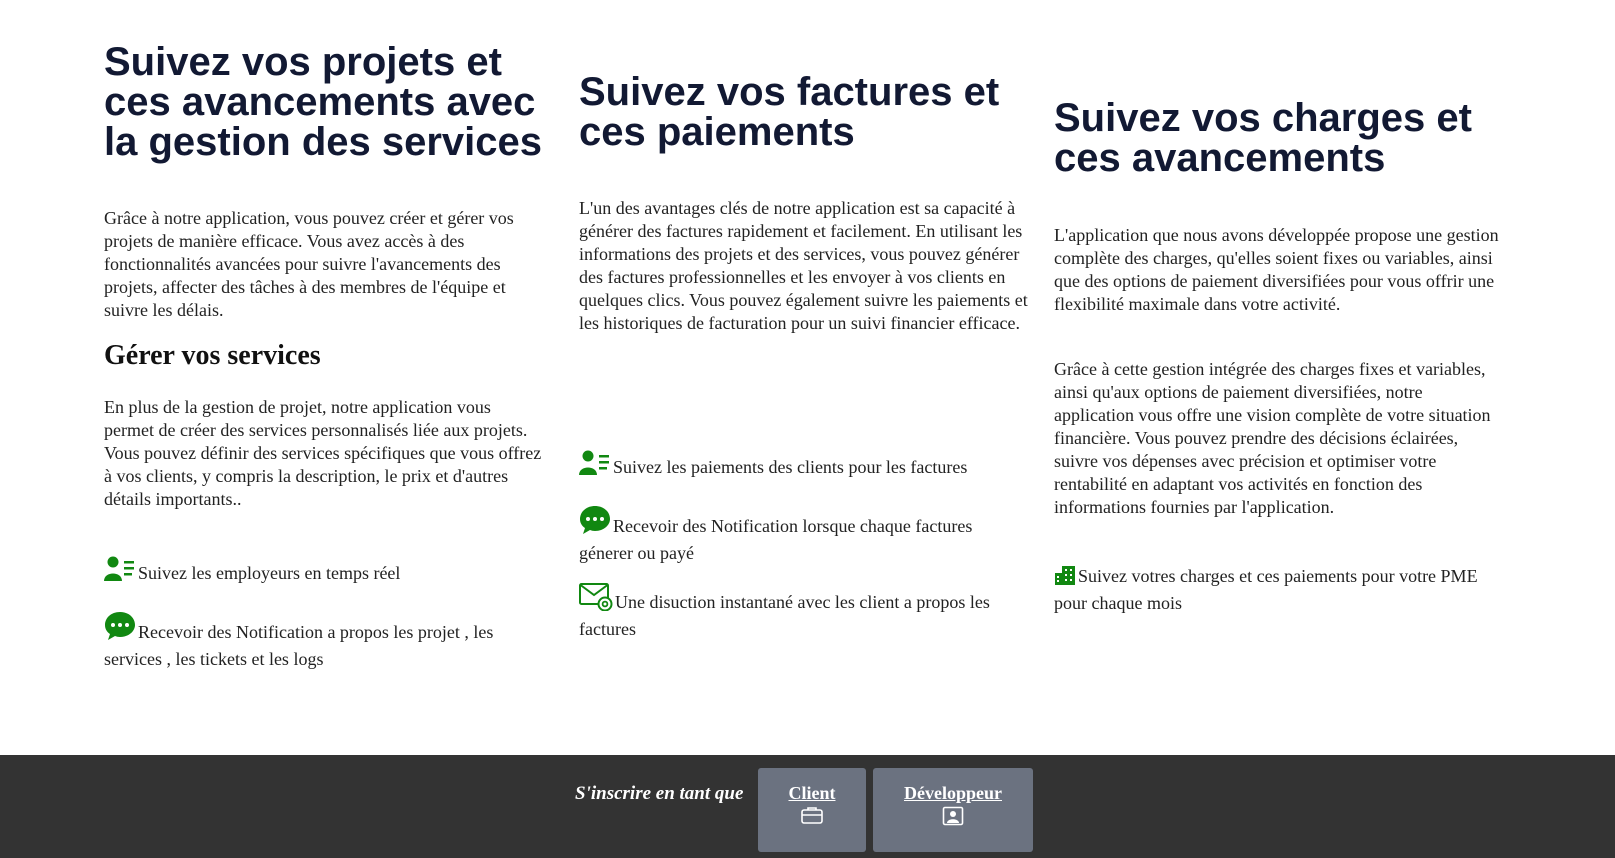  I want to click on envelope-at-icon, so click(596, 600).